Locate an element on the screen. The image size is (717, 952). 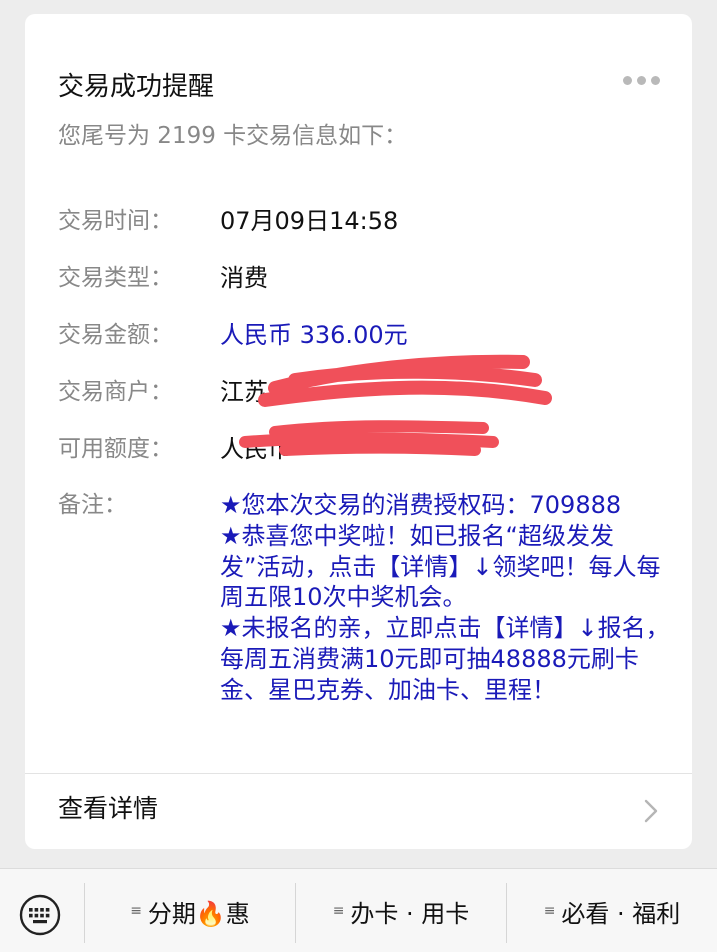
transaction-type-label: 交易类型： is located at coordinates (115, 278).